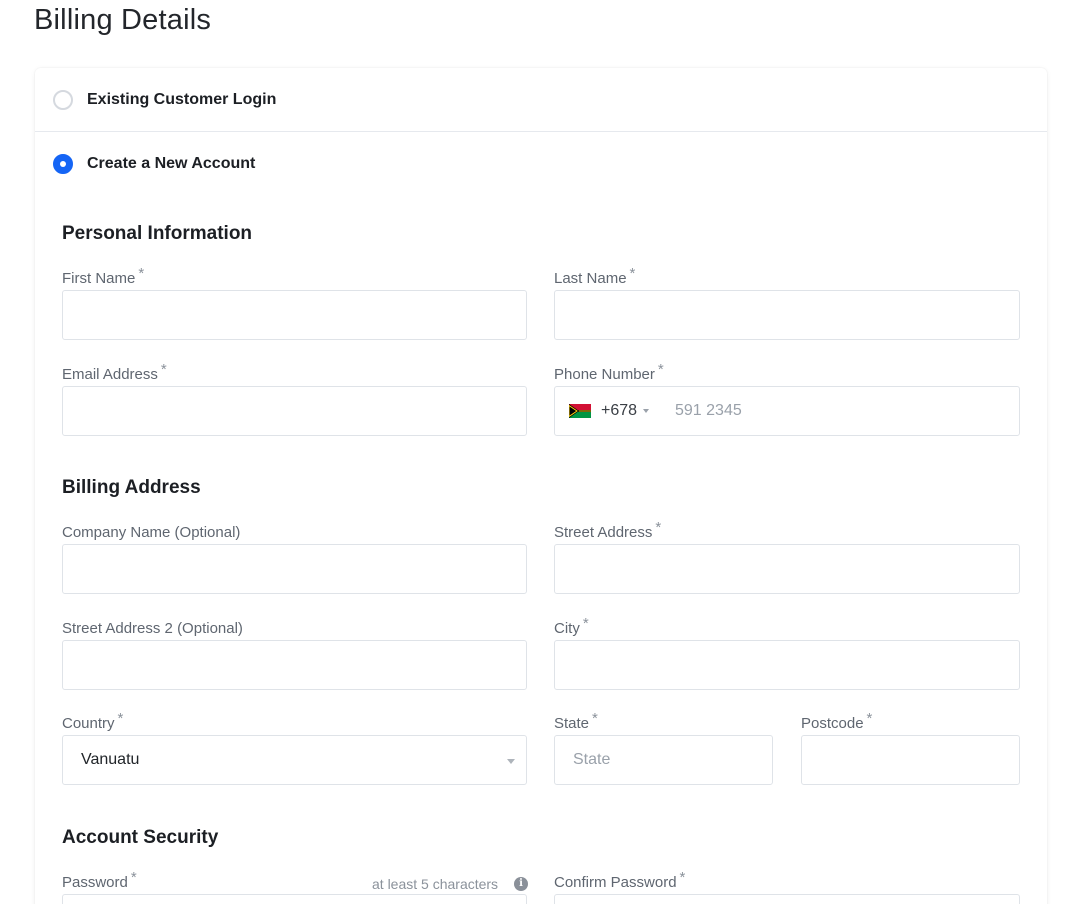 The image size is (1073, 904). What do you see at coordinates (63, 164) in the screenshot?
I see `create-account-radio` at bounding box center [63, 164].